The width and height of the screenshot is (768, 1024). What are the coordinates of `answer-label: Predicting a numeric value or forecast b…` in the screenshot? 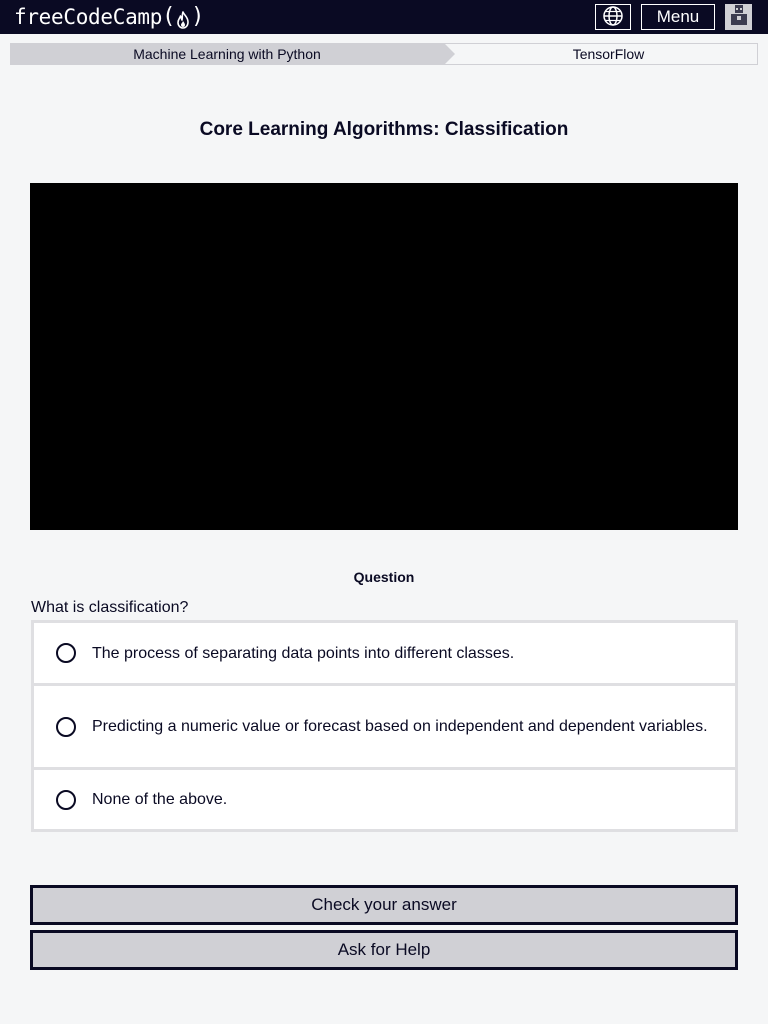 It's located at (400, 726).